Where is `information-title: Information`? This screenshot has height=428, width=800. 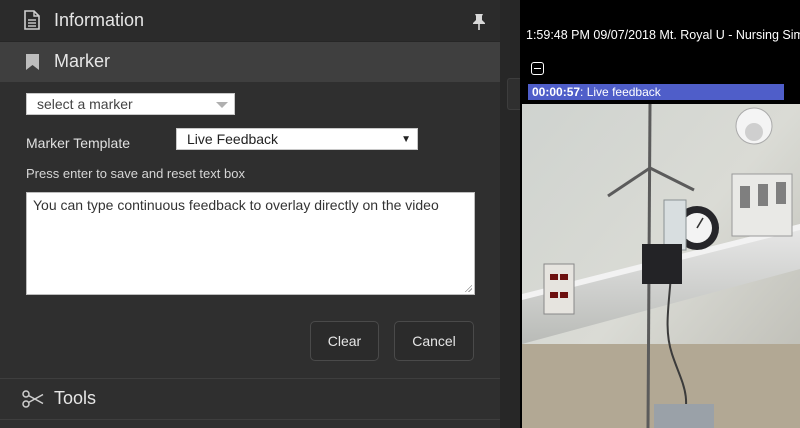 information-title: Information is located at coordinates (99, 20).